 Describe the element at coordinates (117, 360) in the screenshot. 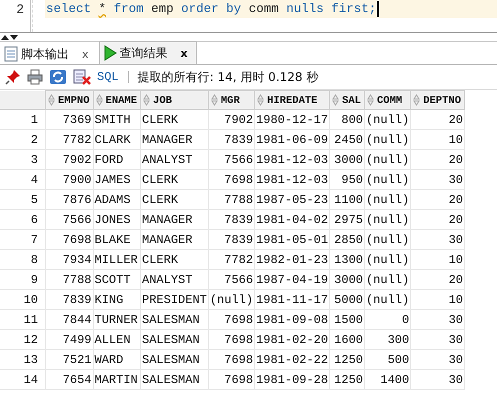

I see `table-cell: WARD` at that location.